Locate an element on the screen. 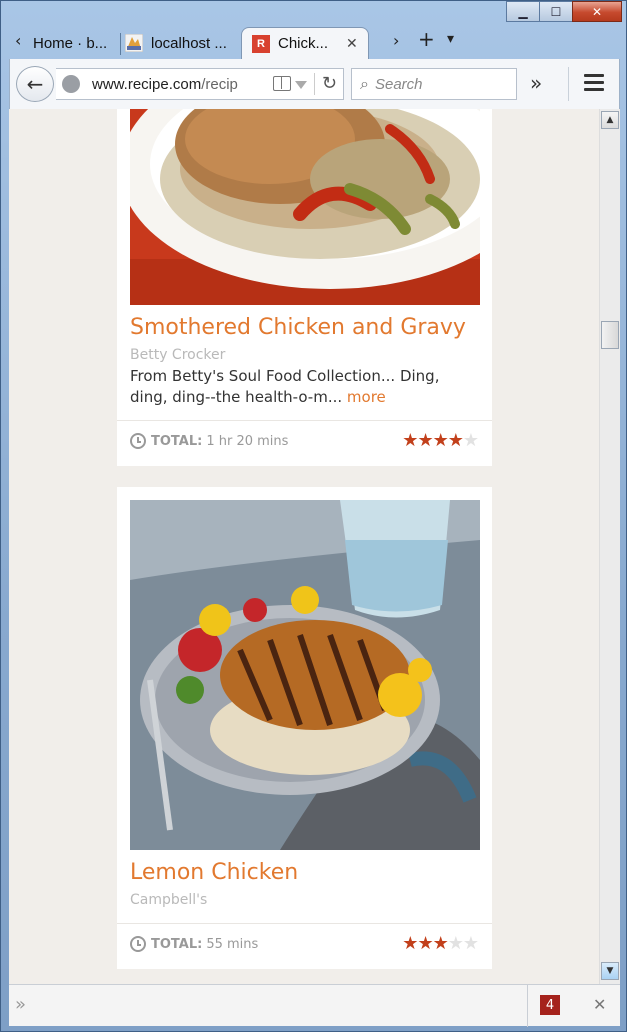 This screenshot has height=1032, width=627. notification-badge: 4 is located at coordinates (550, 1005).